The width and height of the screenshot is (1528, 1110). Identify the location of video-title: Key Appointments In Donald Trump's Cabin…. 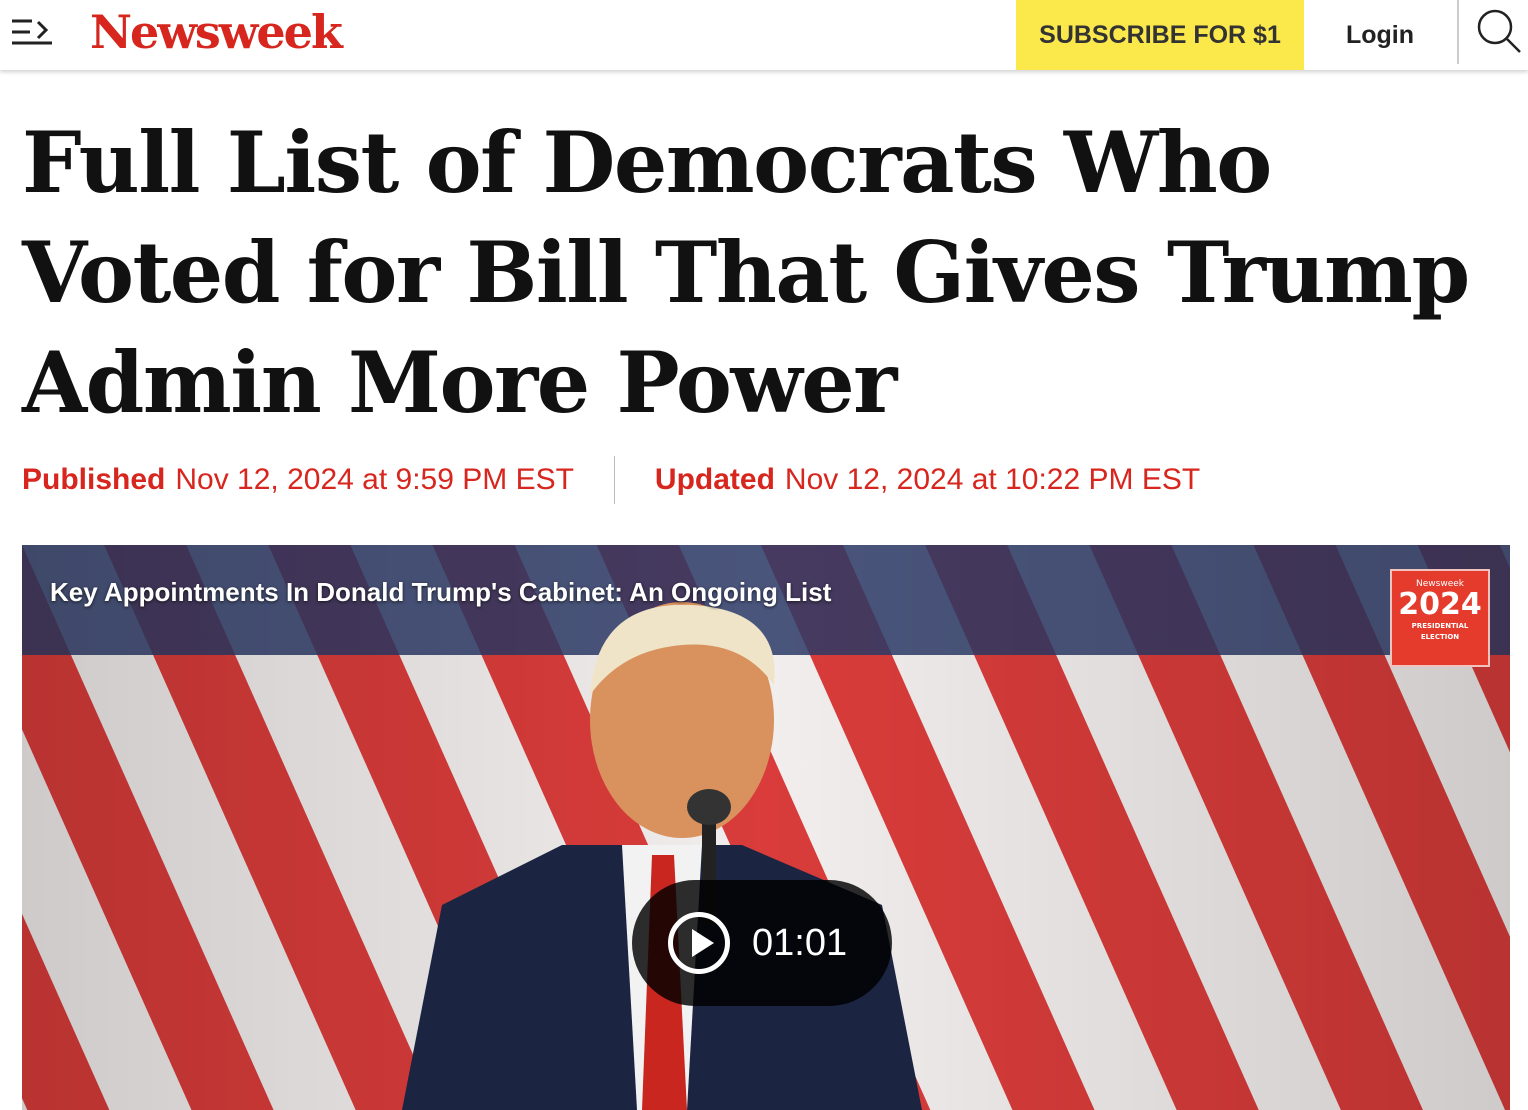
(441, 592).